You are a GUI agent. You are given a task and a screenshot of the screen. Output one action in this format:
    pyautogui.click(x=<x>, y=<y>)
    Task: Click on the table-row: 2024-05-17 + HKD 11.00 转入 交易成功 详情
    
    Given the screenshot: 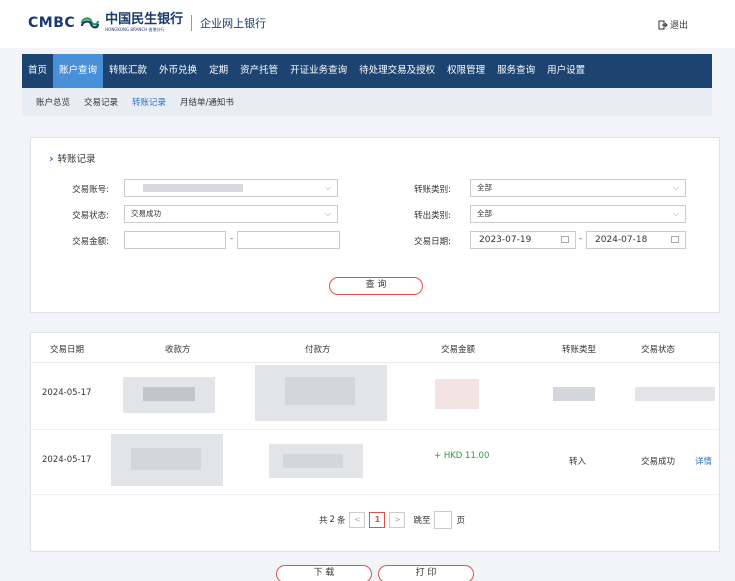 What is the action you would take?
    pyautogui.click(x=375, y=462)
    